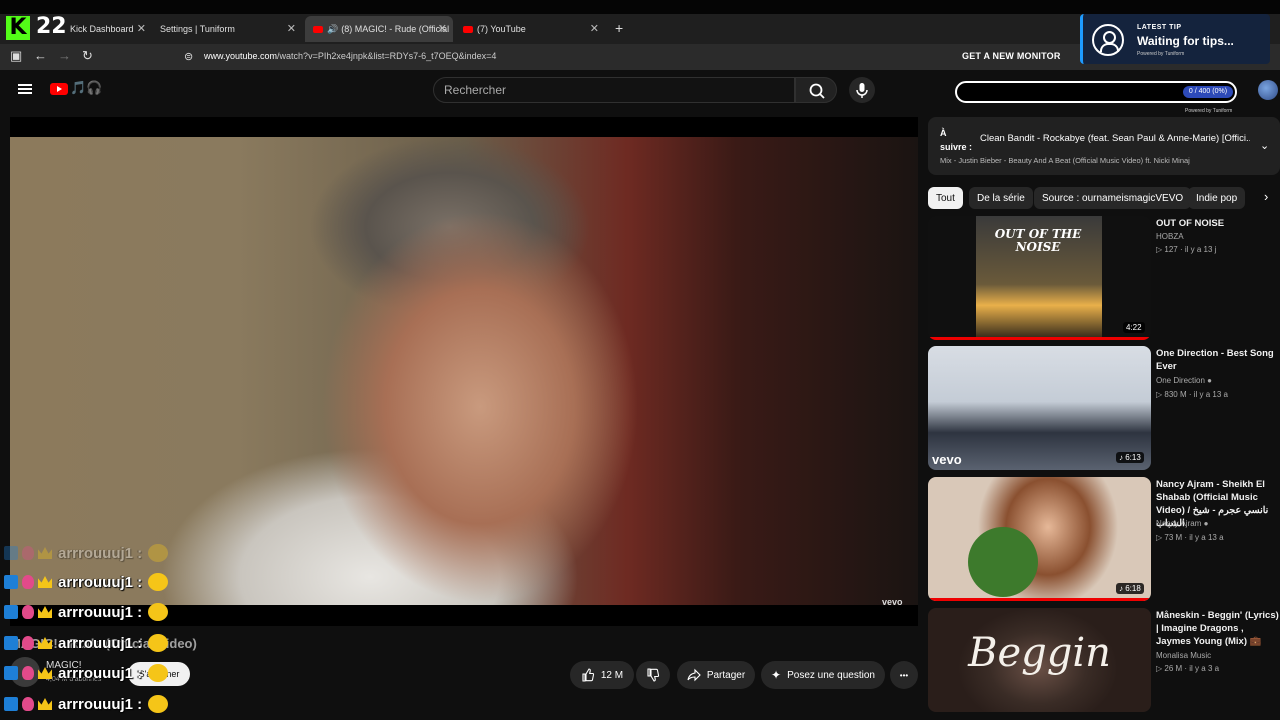 This screenshot has height=720, width=1280. I want to click on kick-logo: K, so click(18, 28).